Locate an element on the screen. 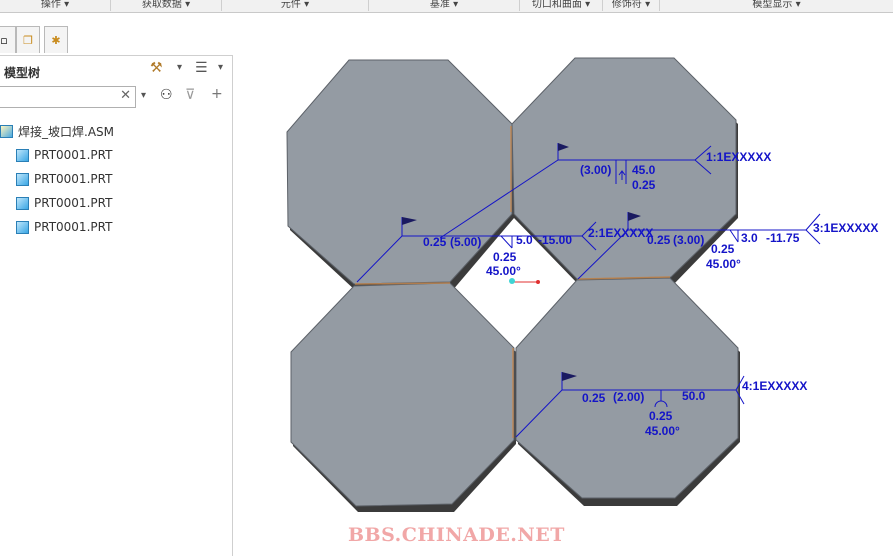  weld2-ref-label: 2:1EXXXXX is located at coordinates (620, 233).